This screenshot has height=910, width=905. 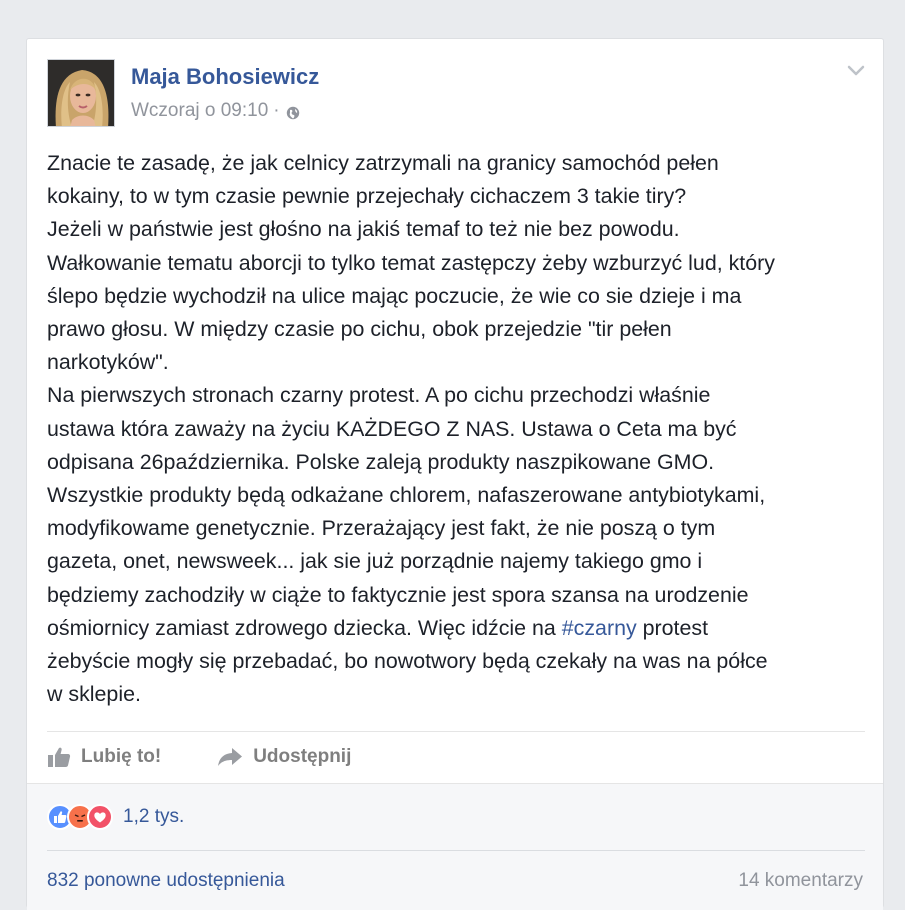 I want to click on reaction-count: 1,2 tys., so click(x=153, y=817).